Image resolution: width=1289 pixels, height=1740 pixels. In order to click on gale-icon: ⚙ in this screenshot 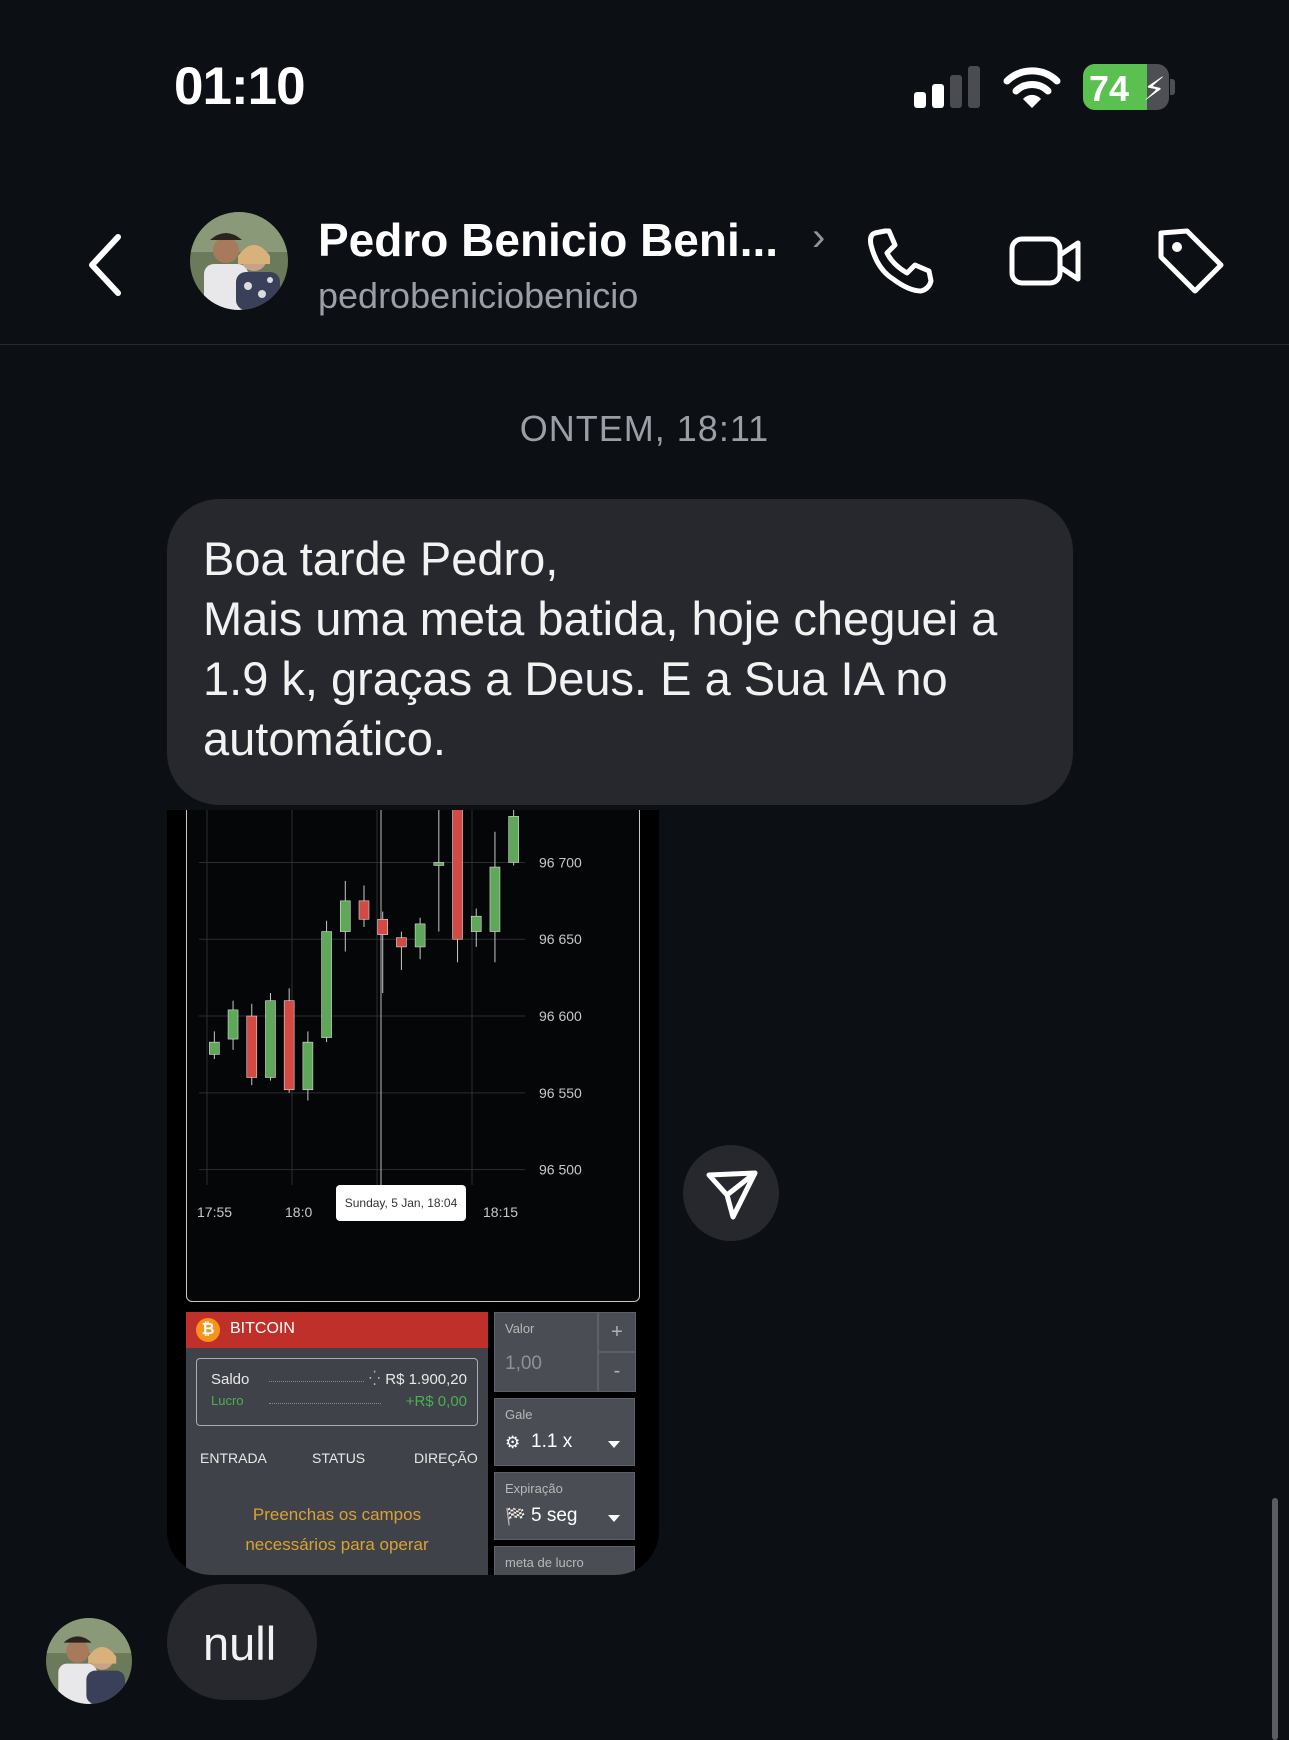, I will do `click(513, 1442)`.